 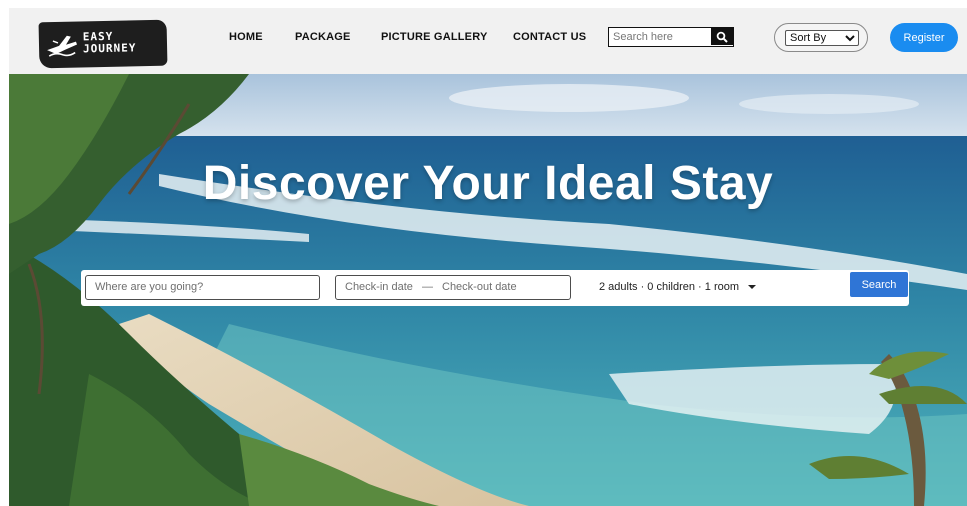 What do you see at coordinates (62, 46) in the screenshot?
I see `airplane-icon` at bounding box center [62, 46].